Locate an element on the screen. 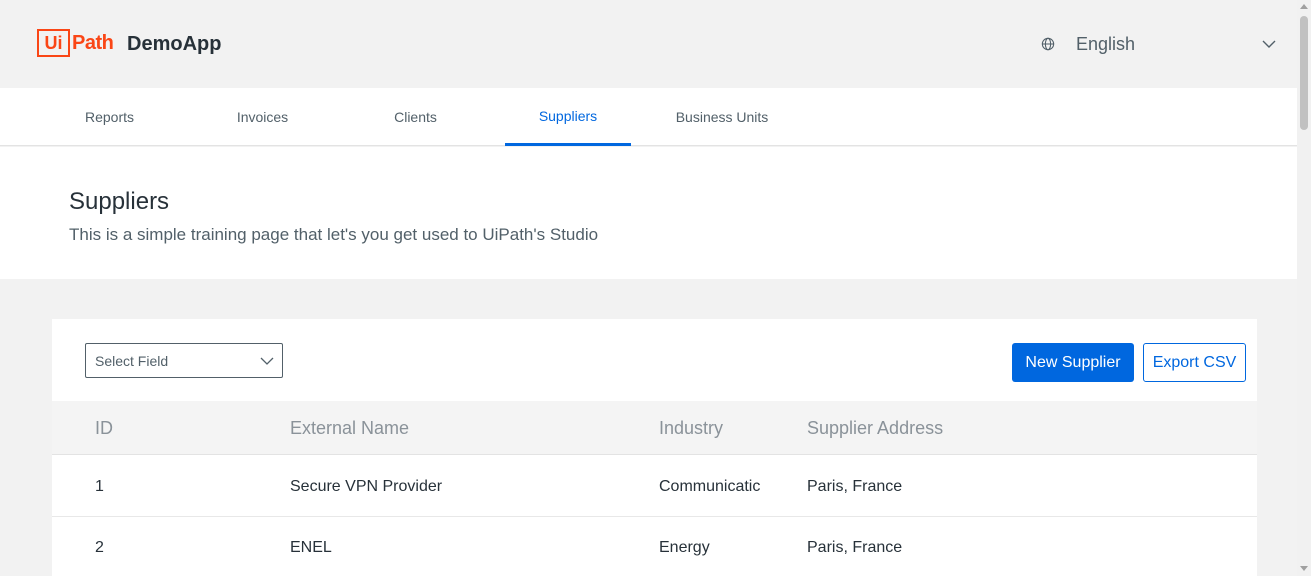 This screenshot has width=1311, height=576. new-supplier-button: New Supplier is located at coordinates (1073, 362).